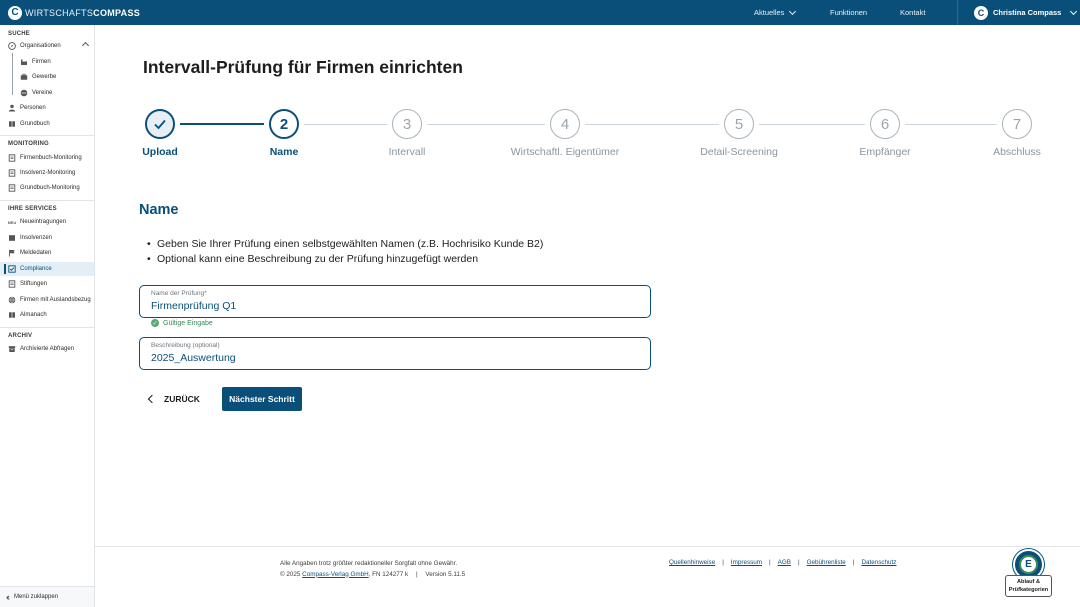 Image resolution: width=1080 pixels, height=607 pixels. Describe the element at coordinates (1028, 586) in the screenshot. I see `help-label: Ablauf & Prüfkategorien` at that location.